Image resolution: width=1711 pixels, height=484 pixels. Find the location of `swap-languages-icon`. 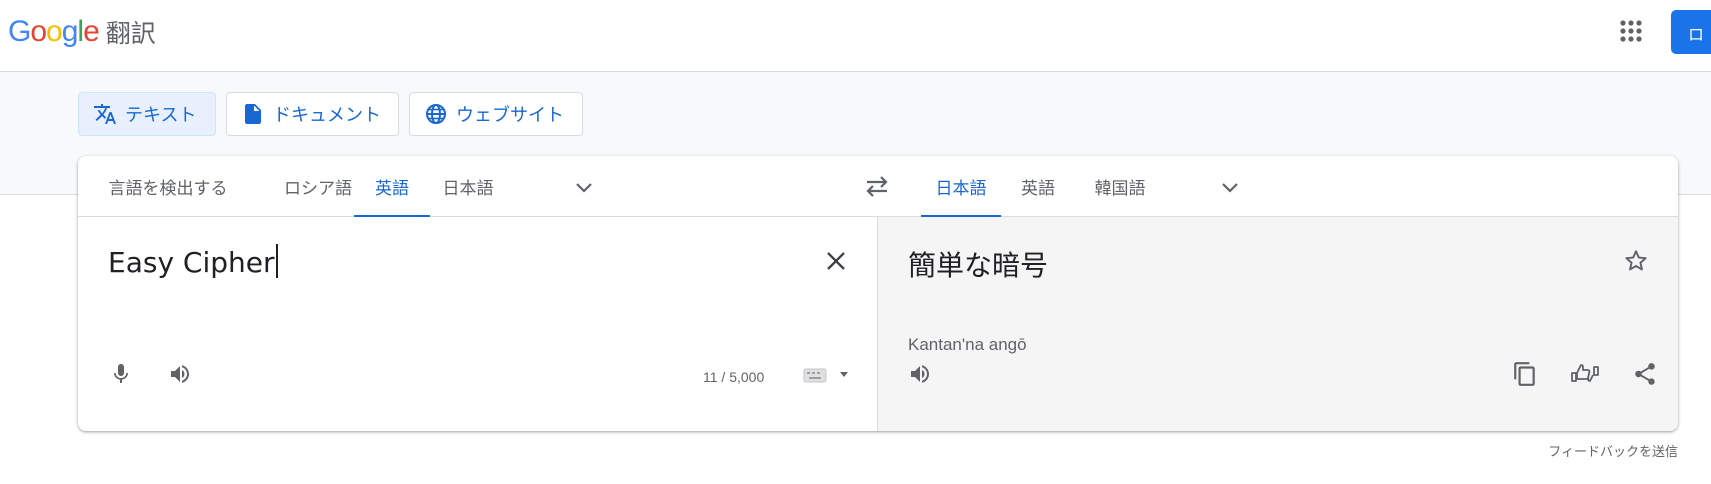

swap-languages-icon is located at coordinates (877, 186).